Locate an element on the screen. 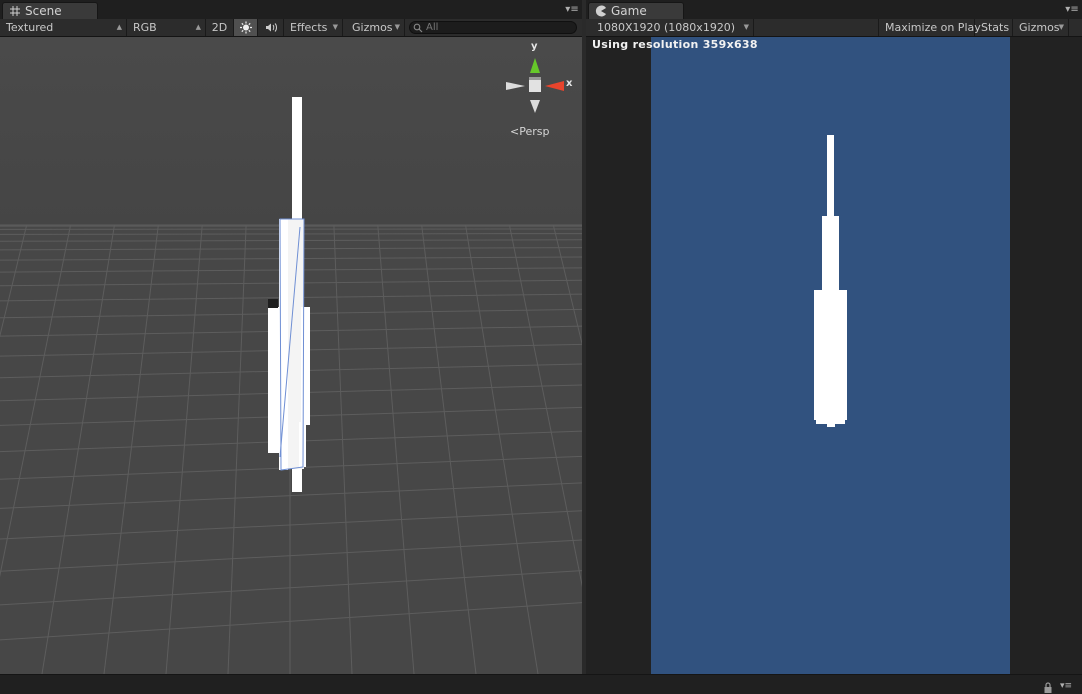  render-mode-dropdown: RGB ▲ is located at coordinates (166, 27).